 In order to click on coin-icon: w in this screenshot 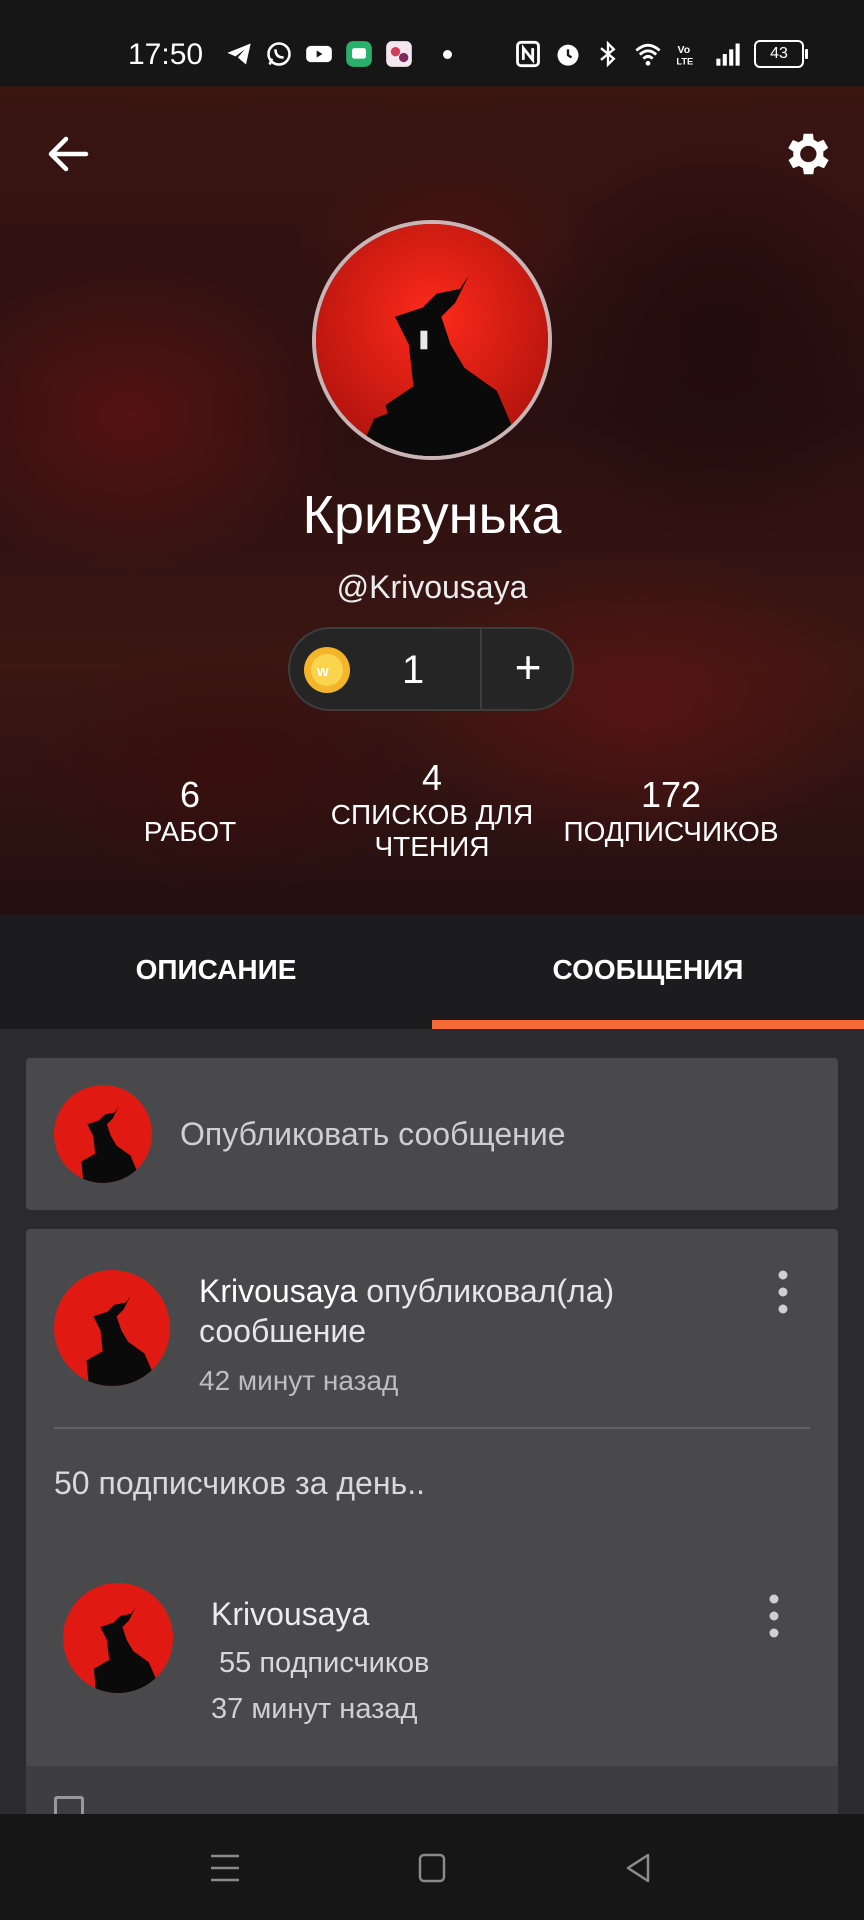, I will do `click(327, 670)`.